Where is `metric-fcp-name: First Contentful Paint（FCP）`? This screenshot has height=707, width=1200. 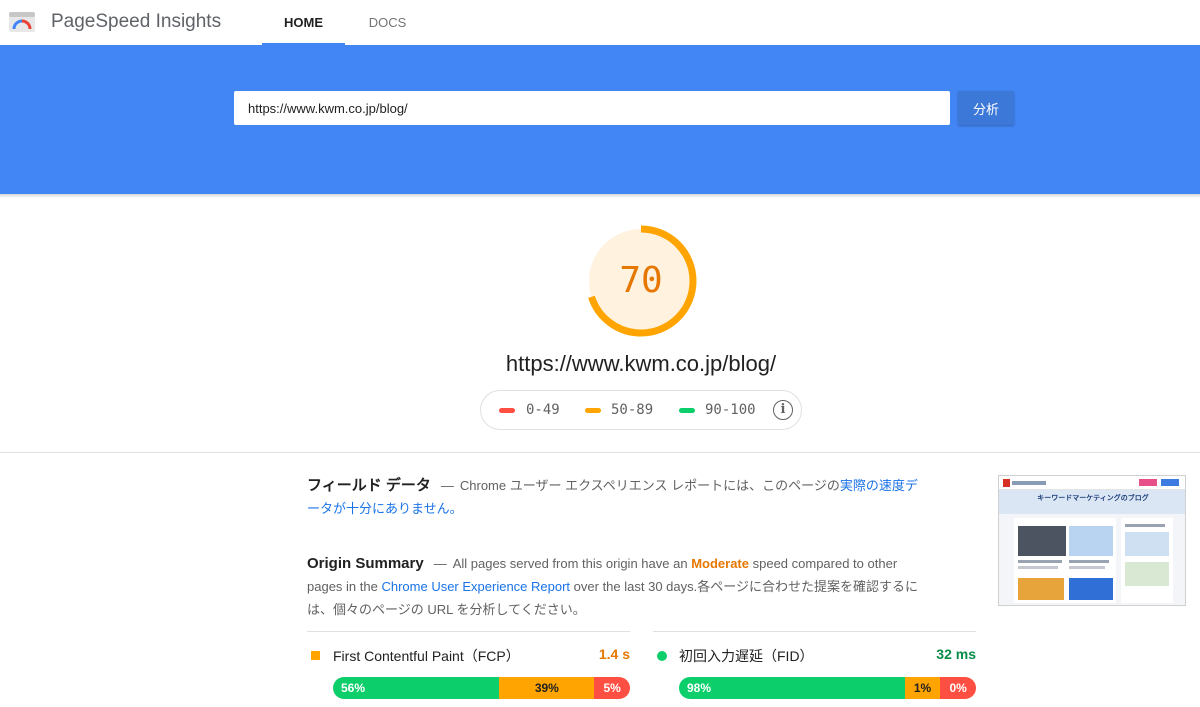
metric-fcp-name: First Contentful Paint（FCP） is located at coordinates (426, 656).